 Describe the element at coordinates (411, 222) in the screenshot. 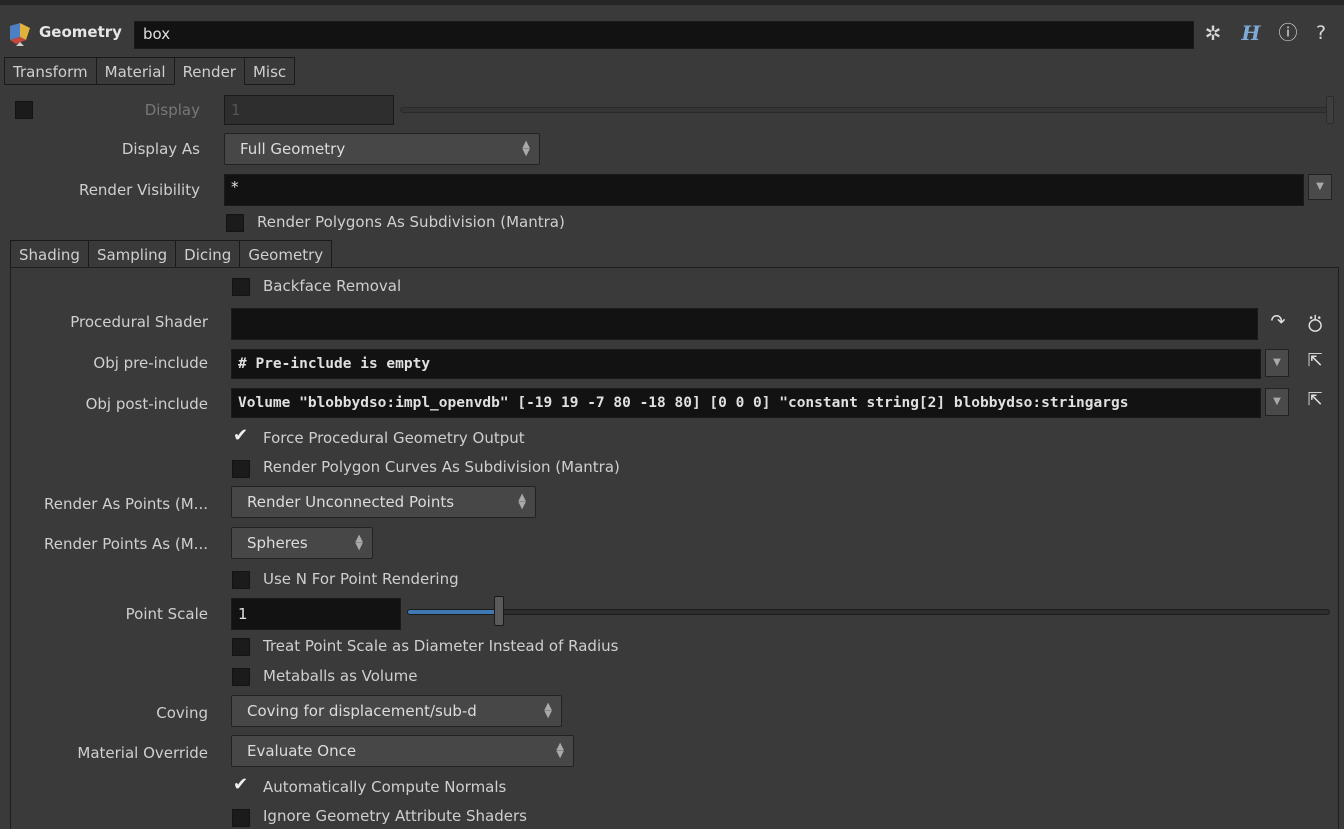

I see `render-polygons-subdivision-label: Render Polygons As Subdivision (Mantra)` at that location.